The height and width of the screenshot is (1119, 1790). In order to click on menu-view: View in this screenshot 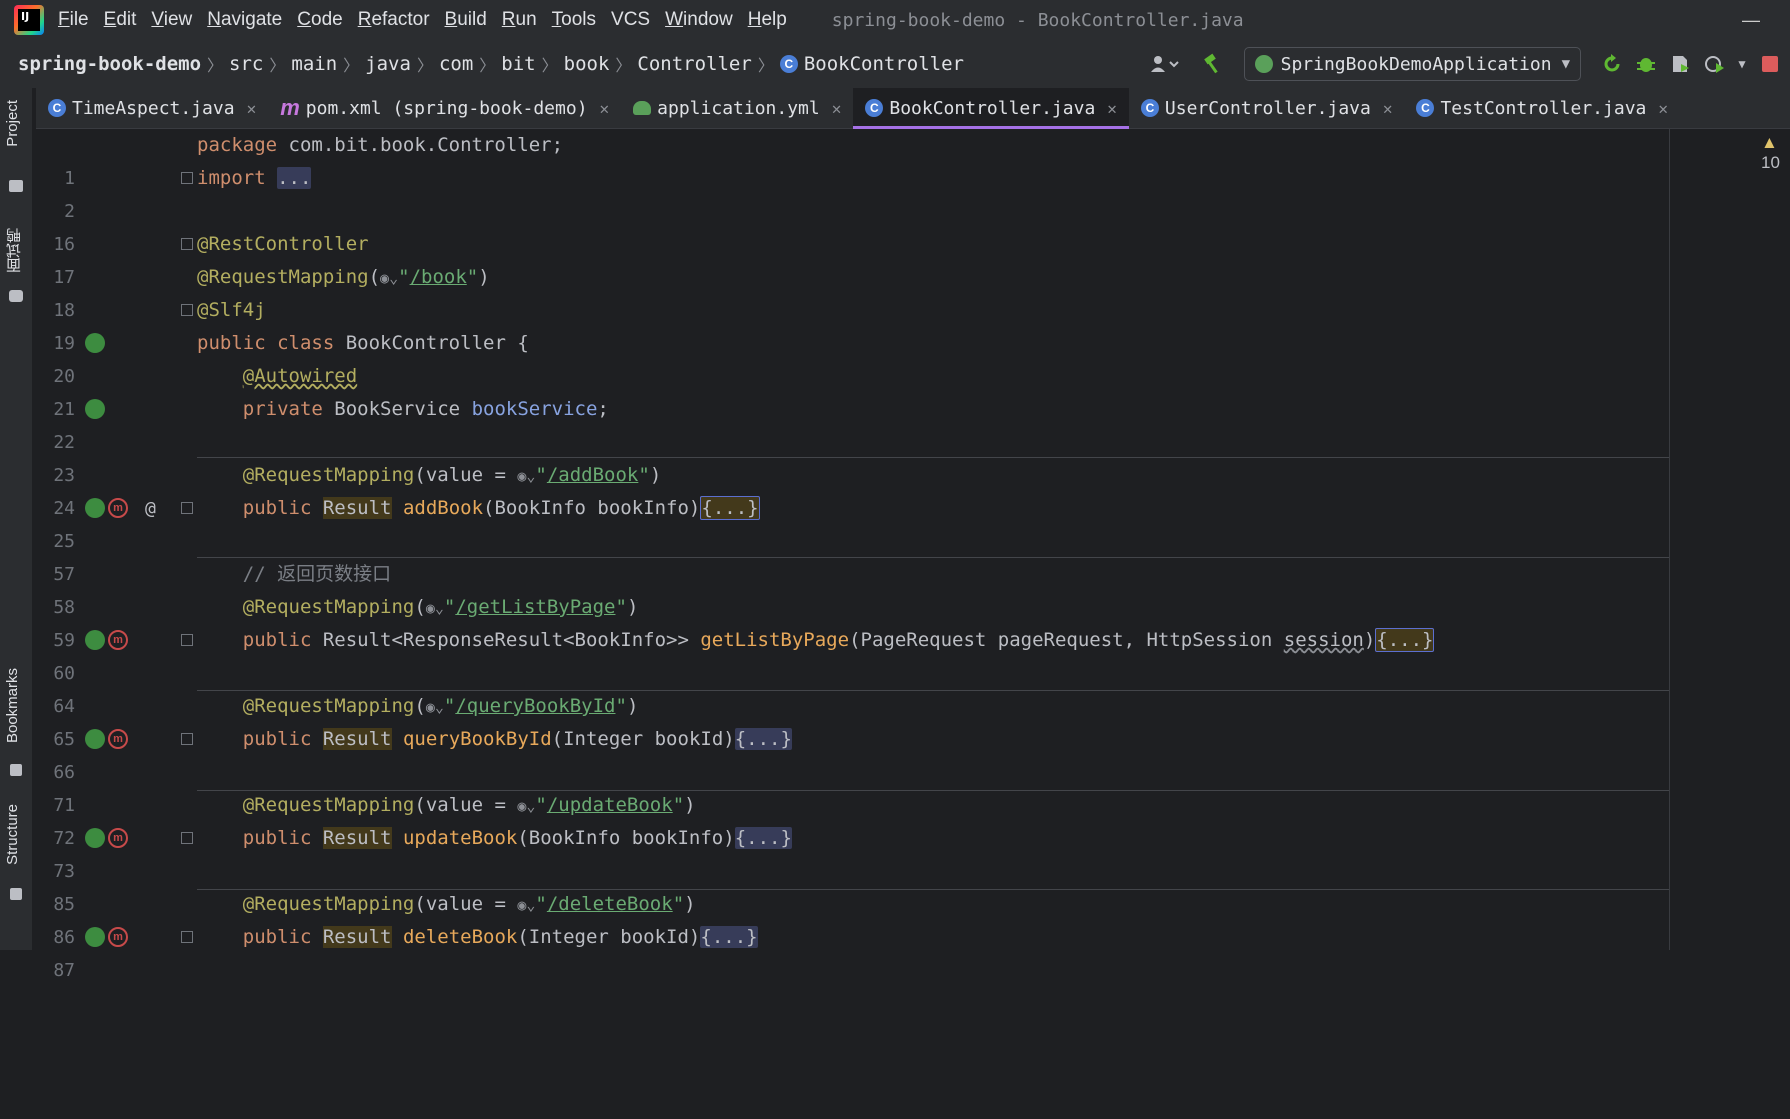, I will do `click(171, 20)`.